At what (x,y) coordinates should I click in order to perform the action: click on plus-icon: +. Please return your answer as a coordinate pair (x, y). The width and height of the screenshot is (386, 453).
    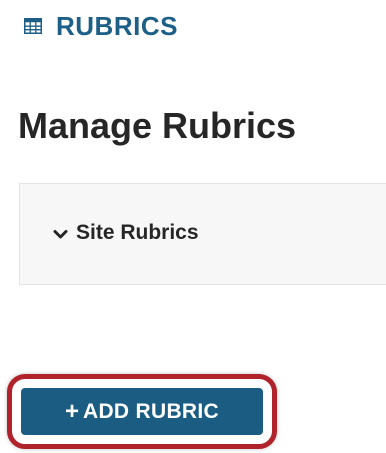
    Looking at the image, I should click on (71, 411).